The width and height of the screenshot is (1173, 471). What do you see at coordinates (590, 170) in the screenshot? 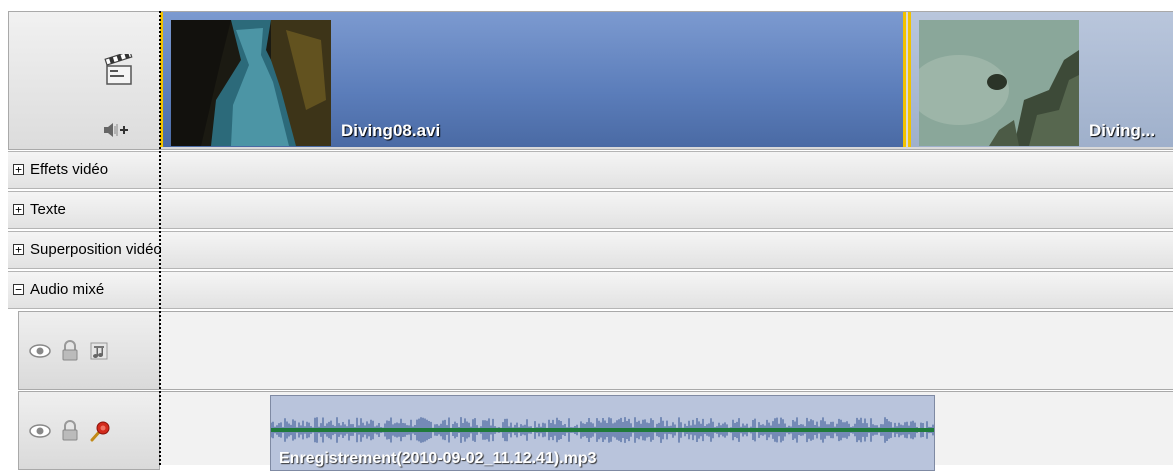
I see `section-video-effects: + Effets vidéo` at bounding box center [590, 170].